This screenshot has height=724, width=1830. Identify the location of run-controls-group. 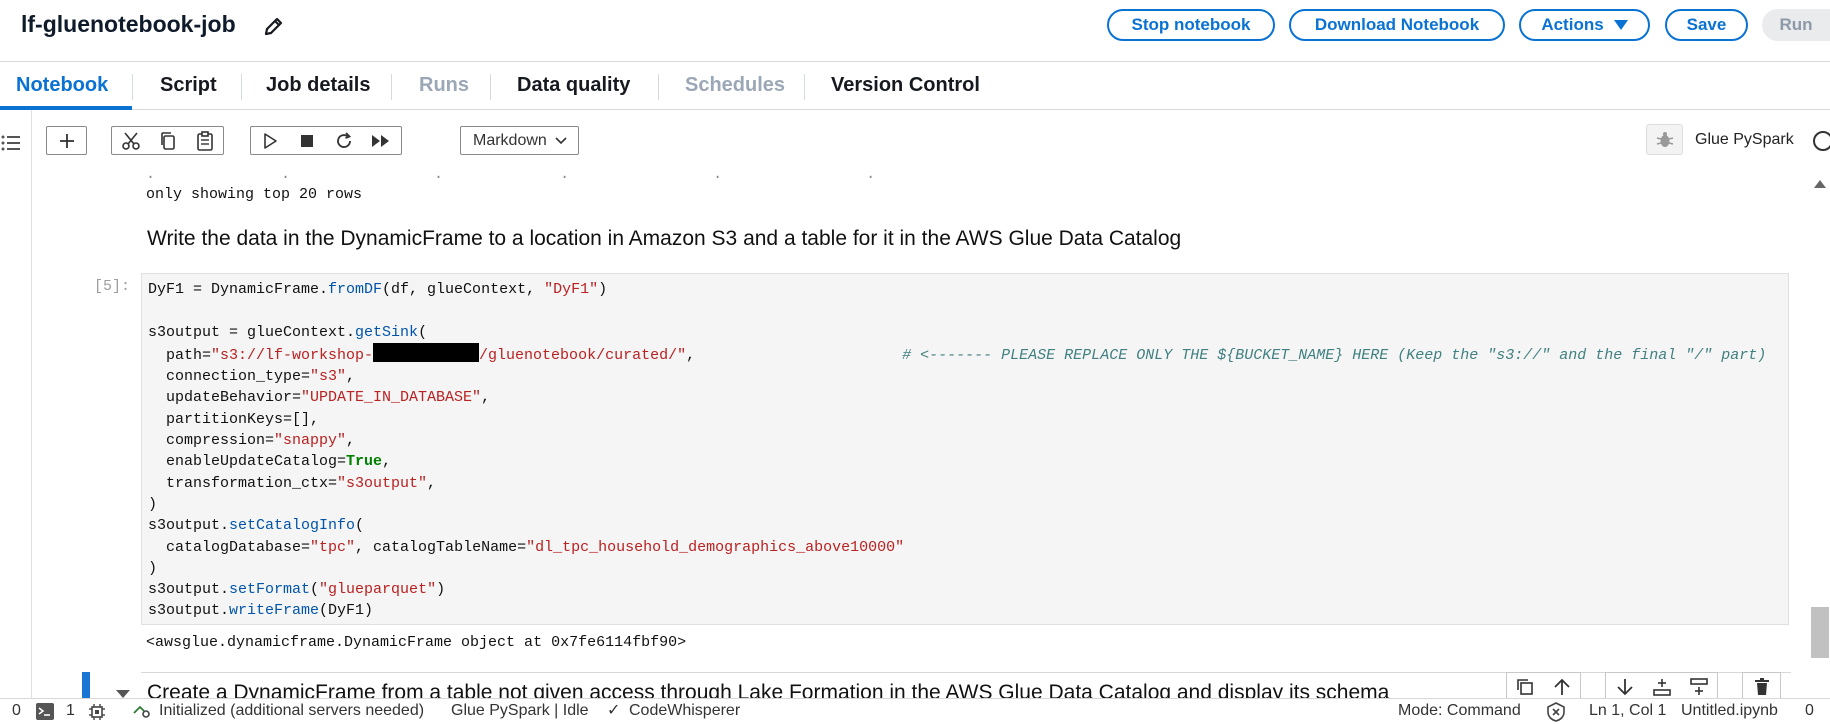
(326, 140).